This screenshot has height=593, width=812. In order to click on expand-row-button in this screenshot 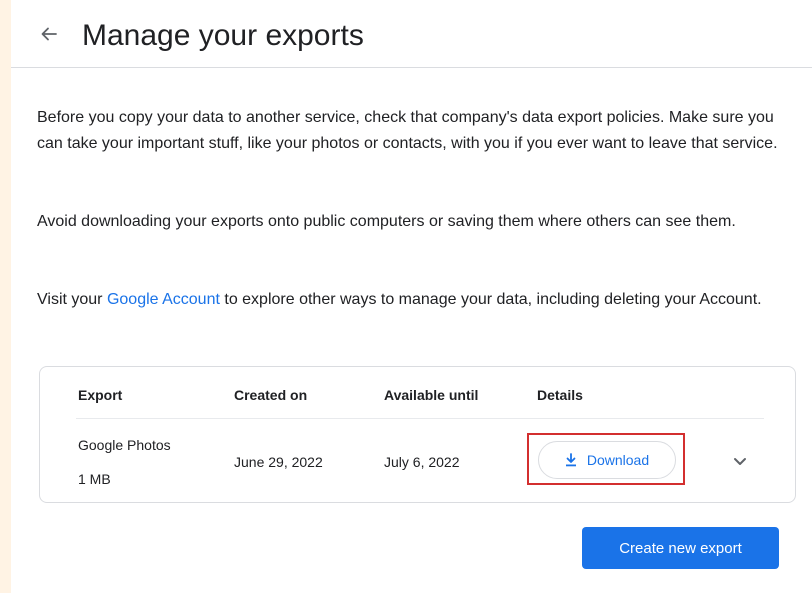, I will do `click(740, 461)`.